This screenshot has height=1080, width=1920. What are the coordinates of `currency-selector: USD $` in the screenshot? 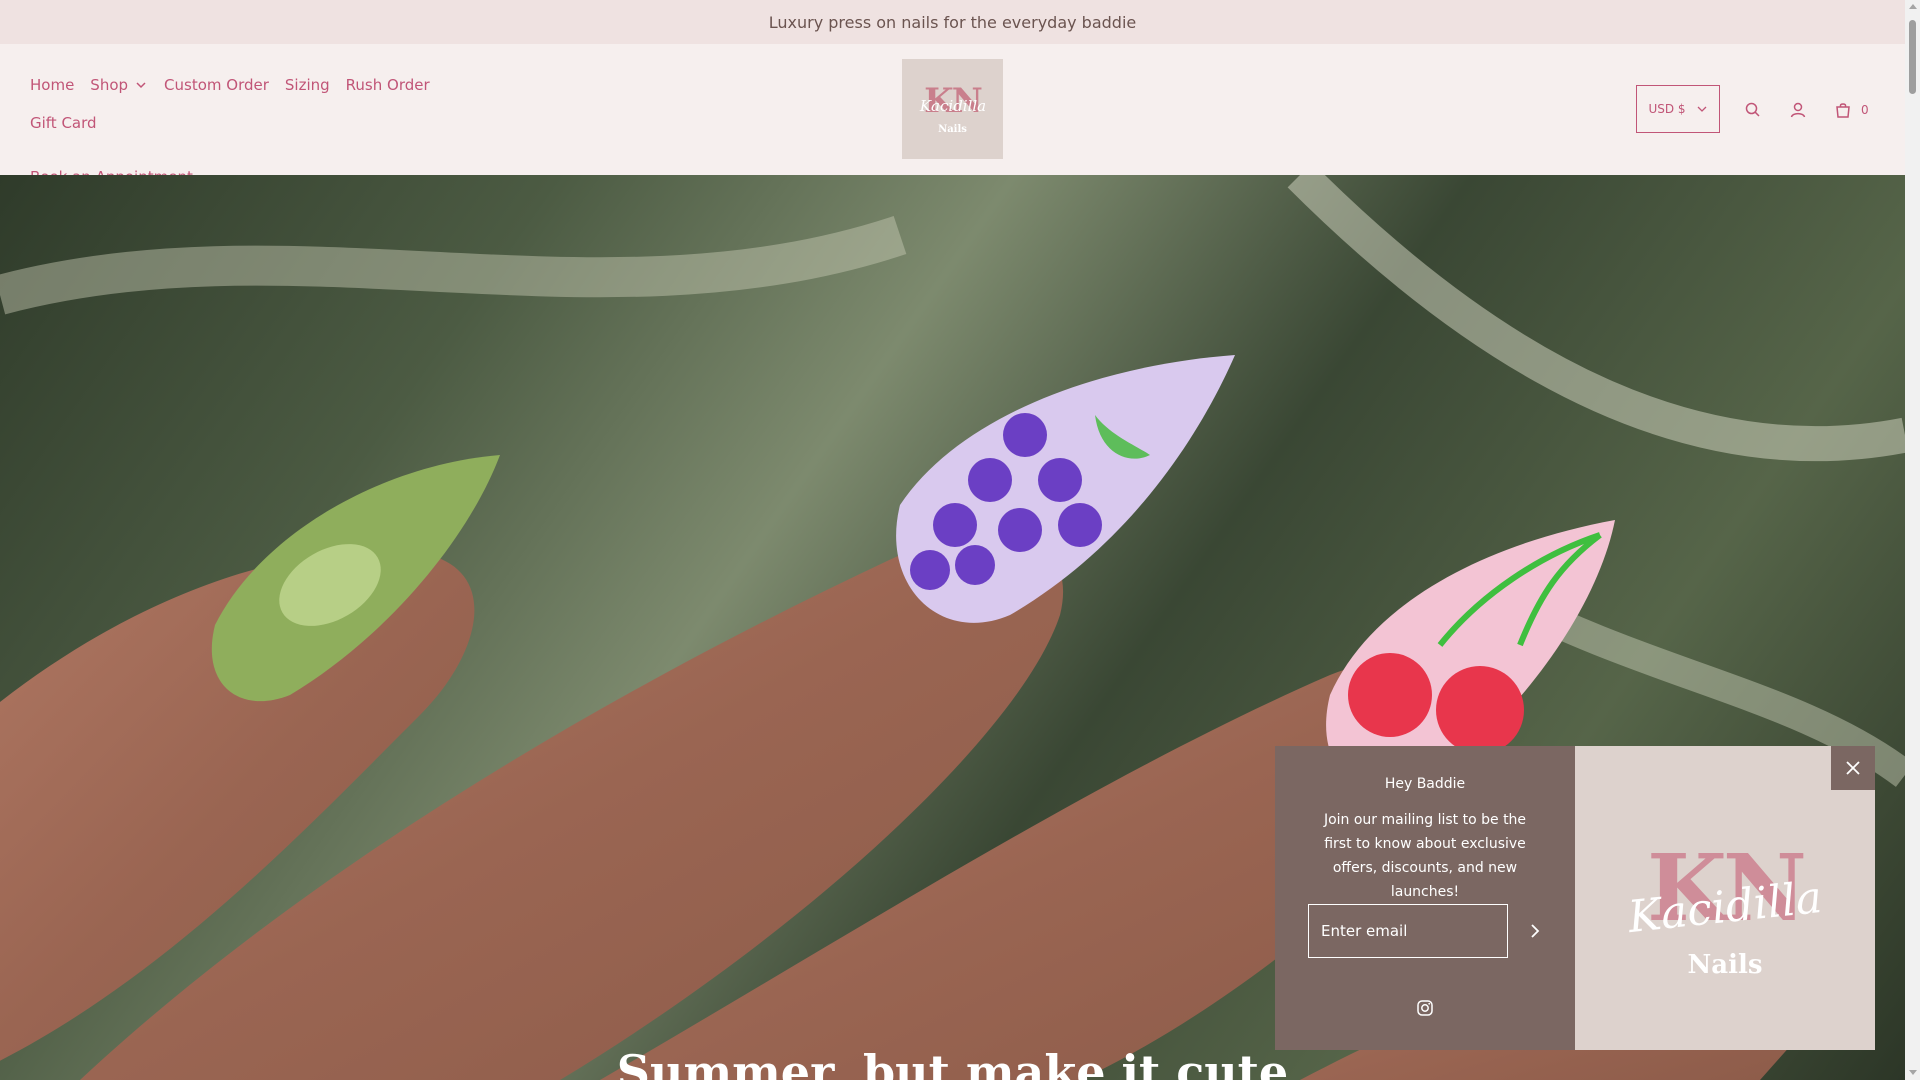 It's located at (1678, 109).